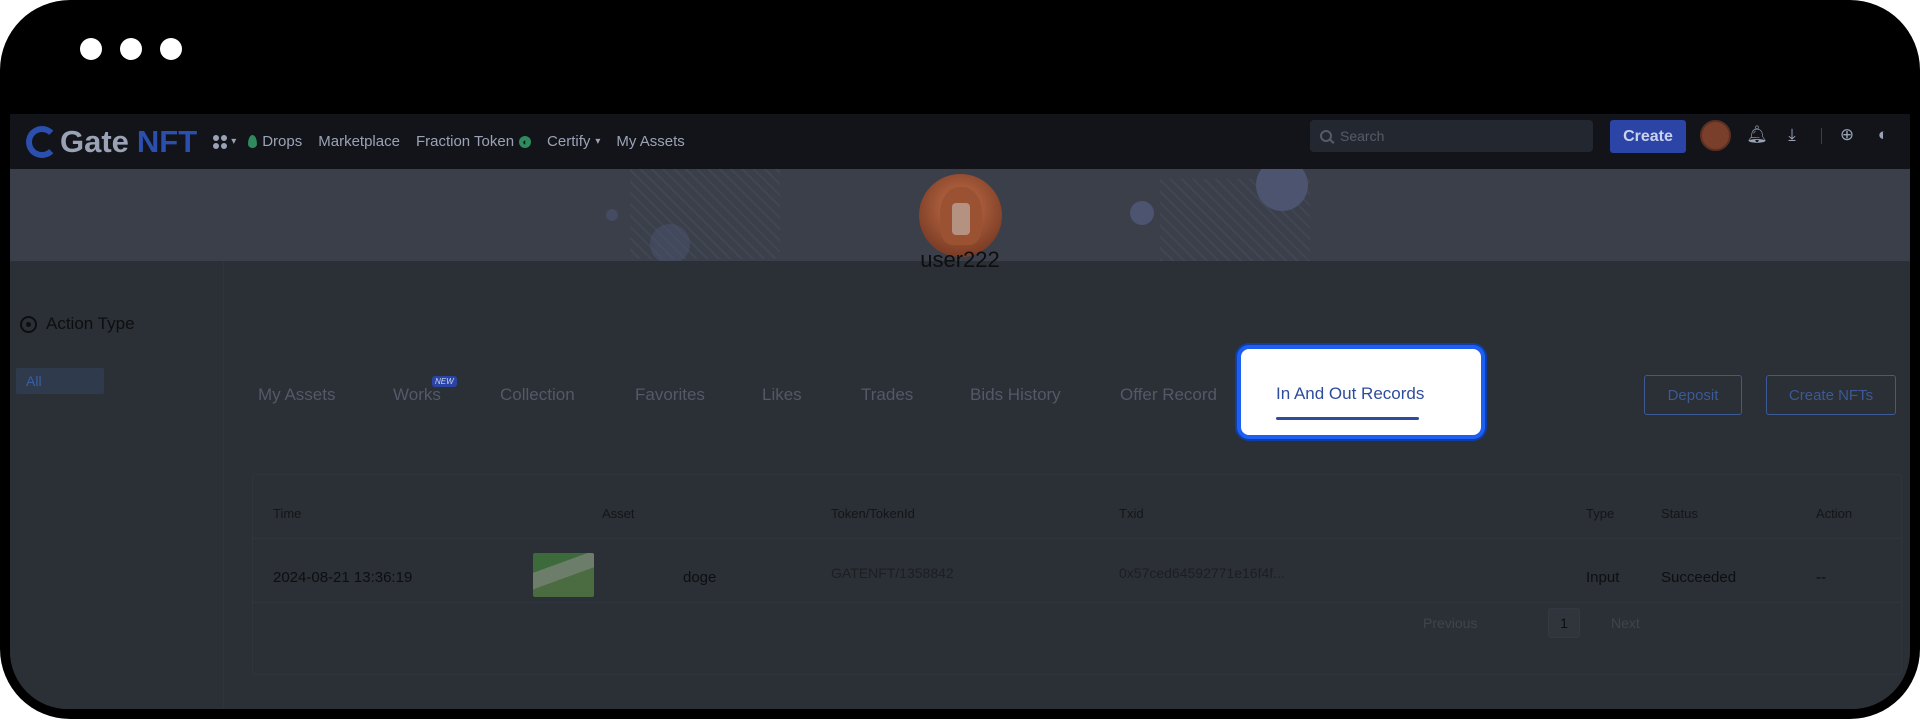 The height and width of the screenshot is (719, 1920). What do you see at coordinates (1347, 418) in the screenshot?
I see `active-tab-indicator` at bounding box center [1347, 418].